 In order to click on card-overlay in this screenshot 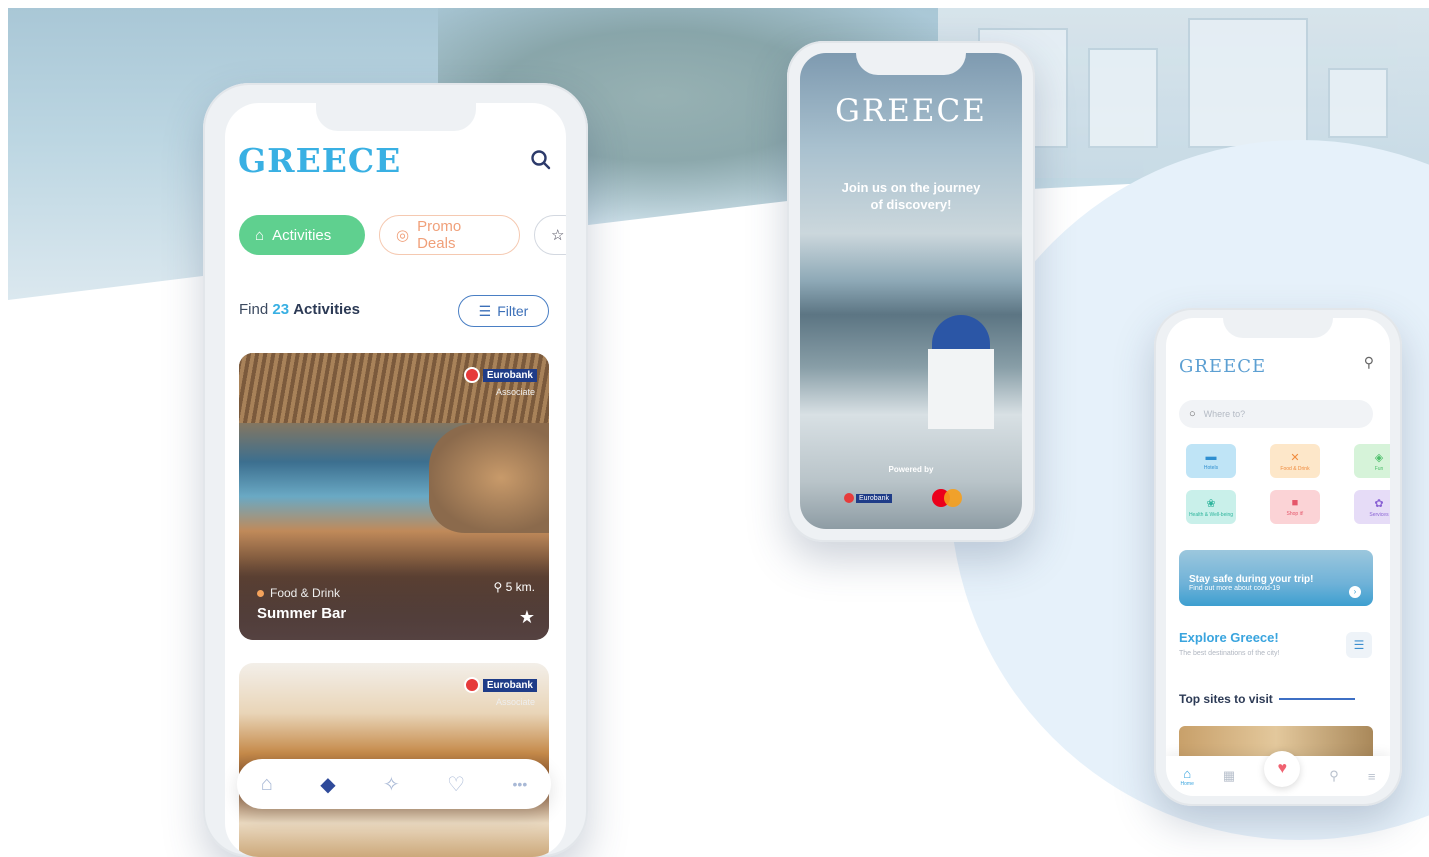, I will do `click(394, 600)`.